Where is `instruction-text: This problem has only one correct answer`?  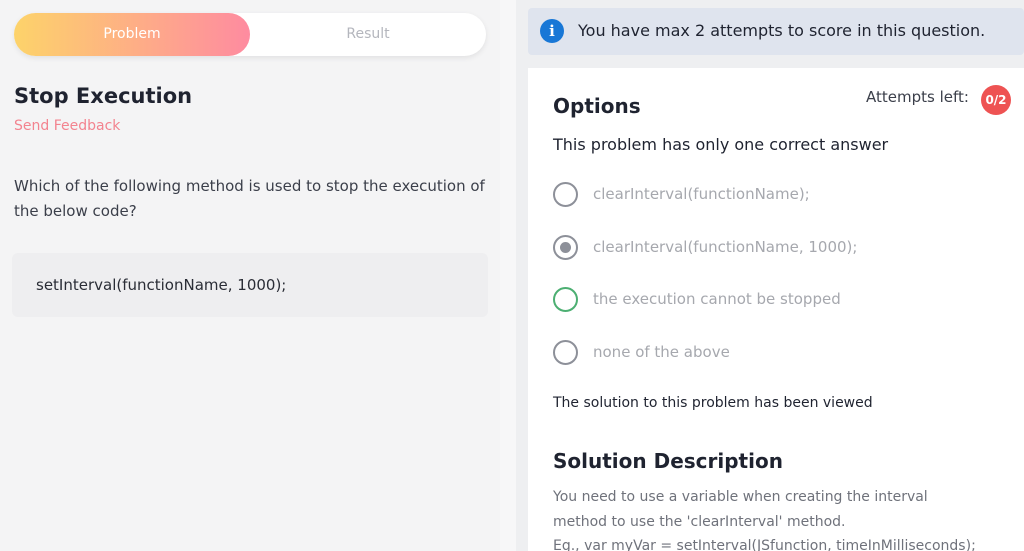 instruction-text: This problem has only one correct answer is located at coordinates (721, 144).